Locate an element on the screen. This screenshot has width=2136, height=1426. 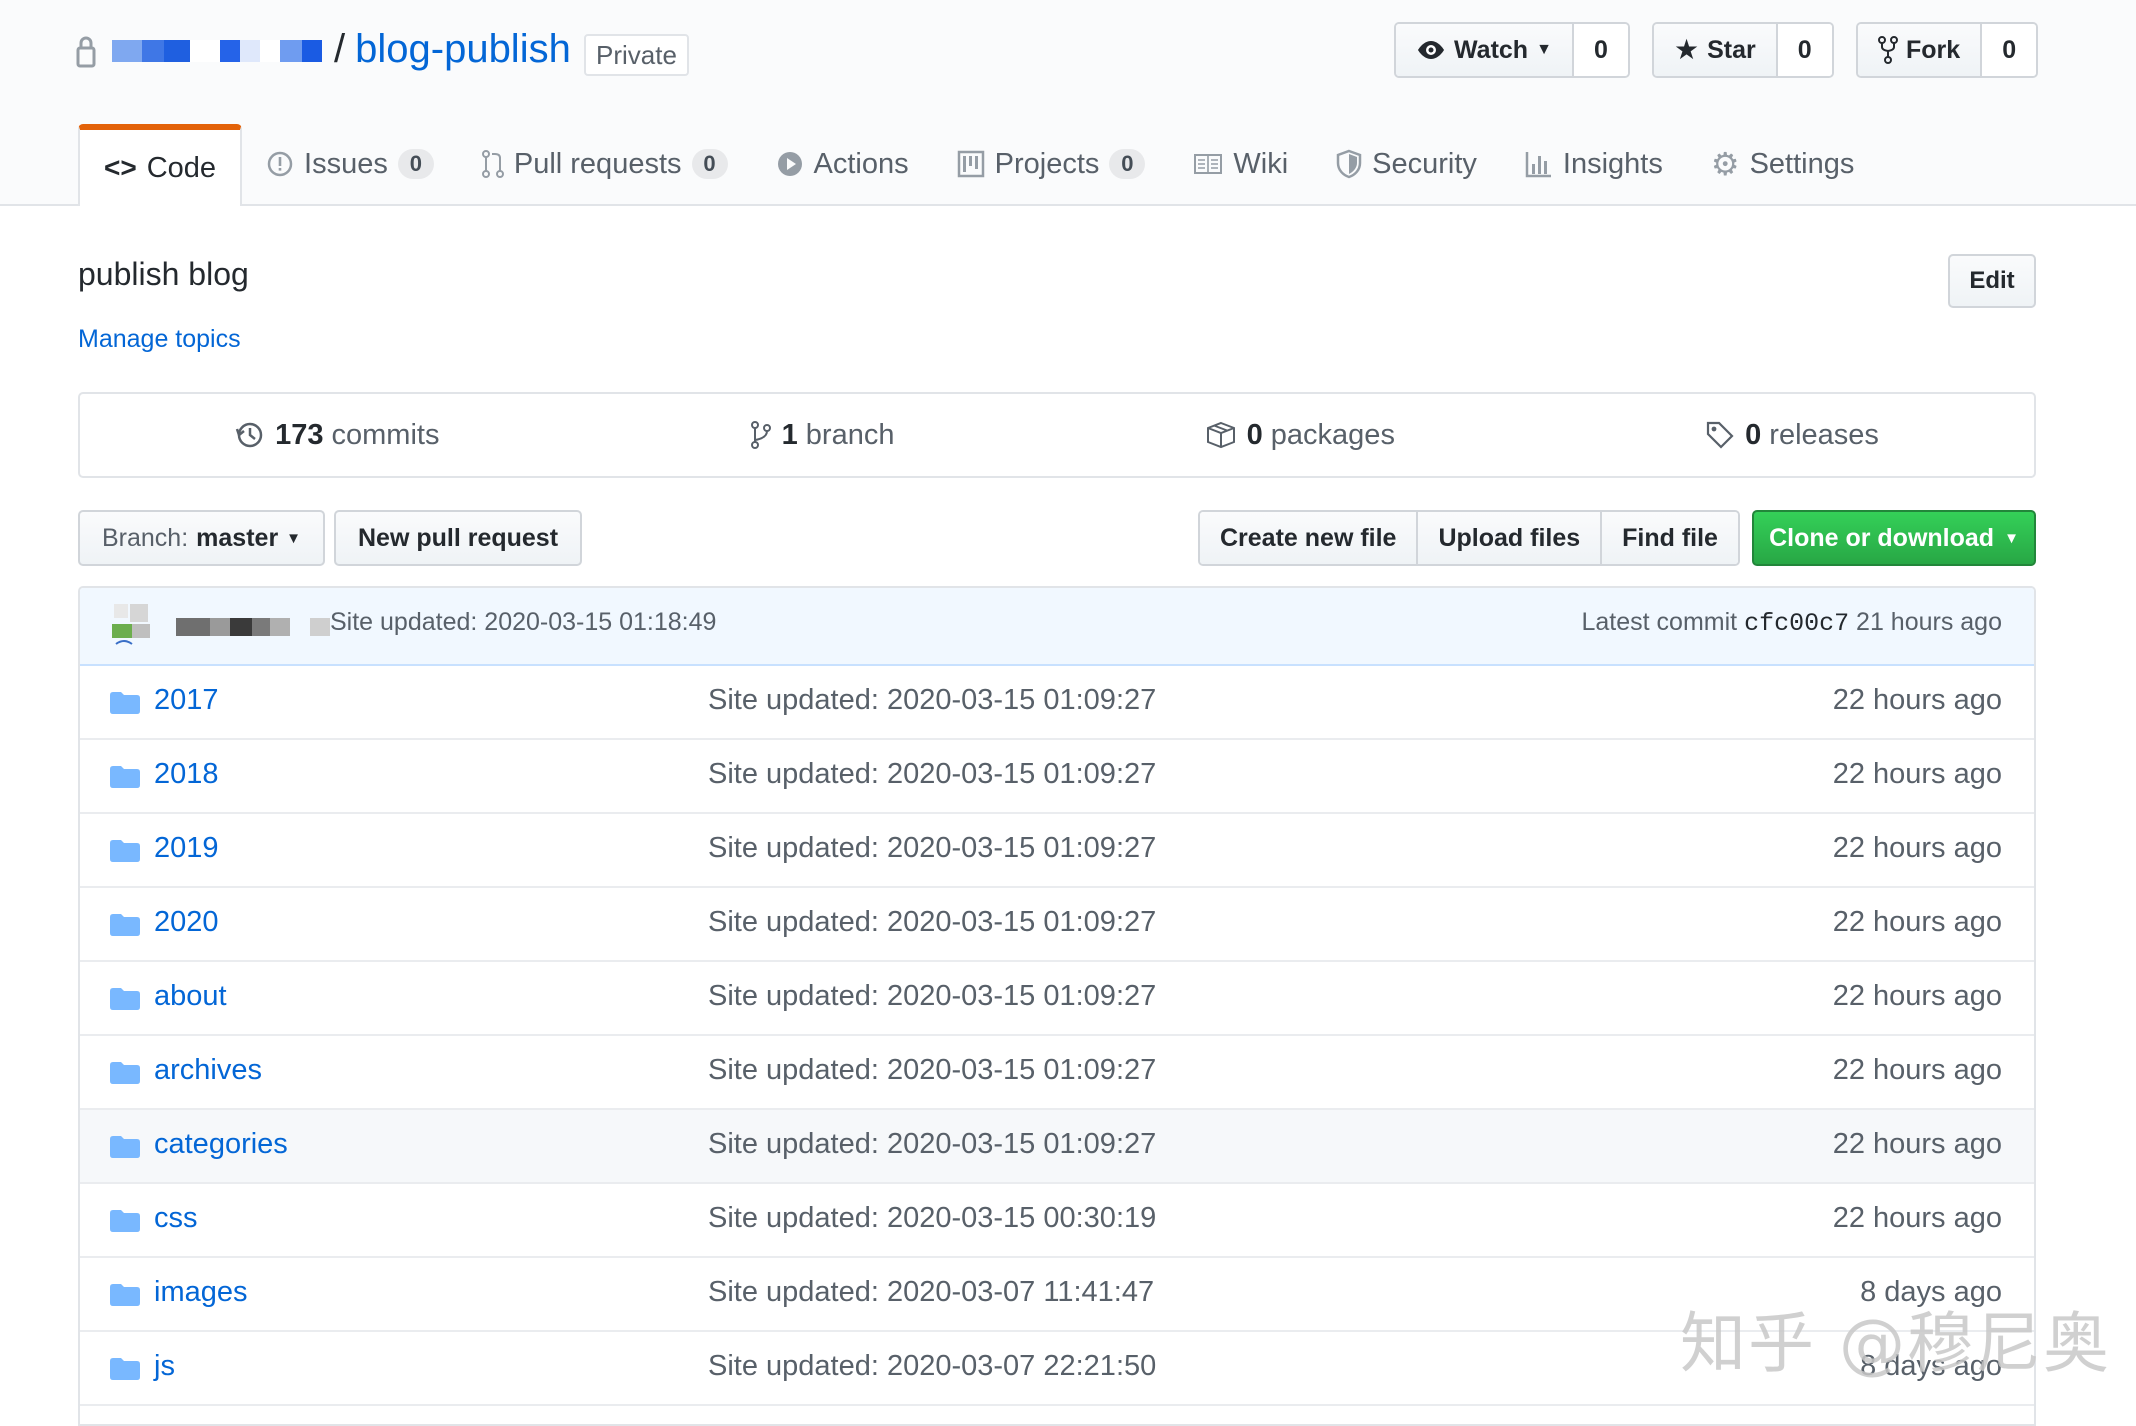
project-icon is located at coordinates (970, 164).